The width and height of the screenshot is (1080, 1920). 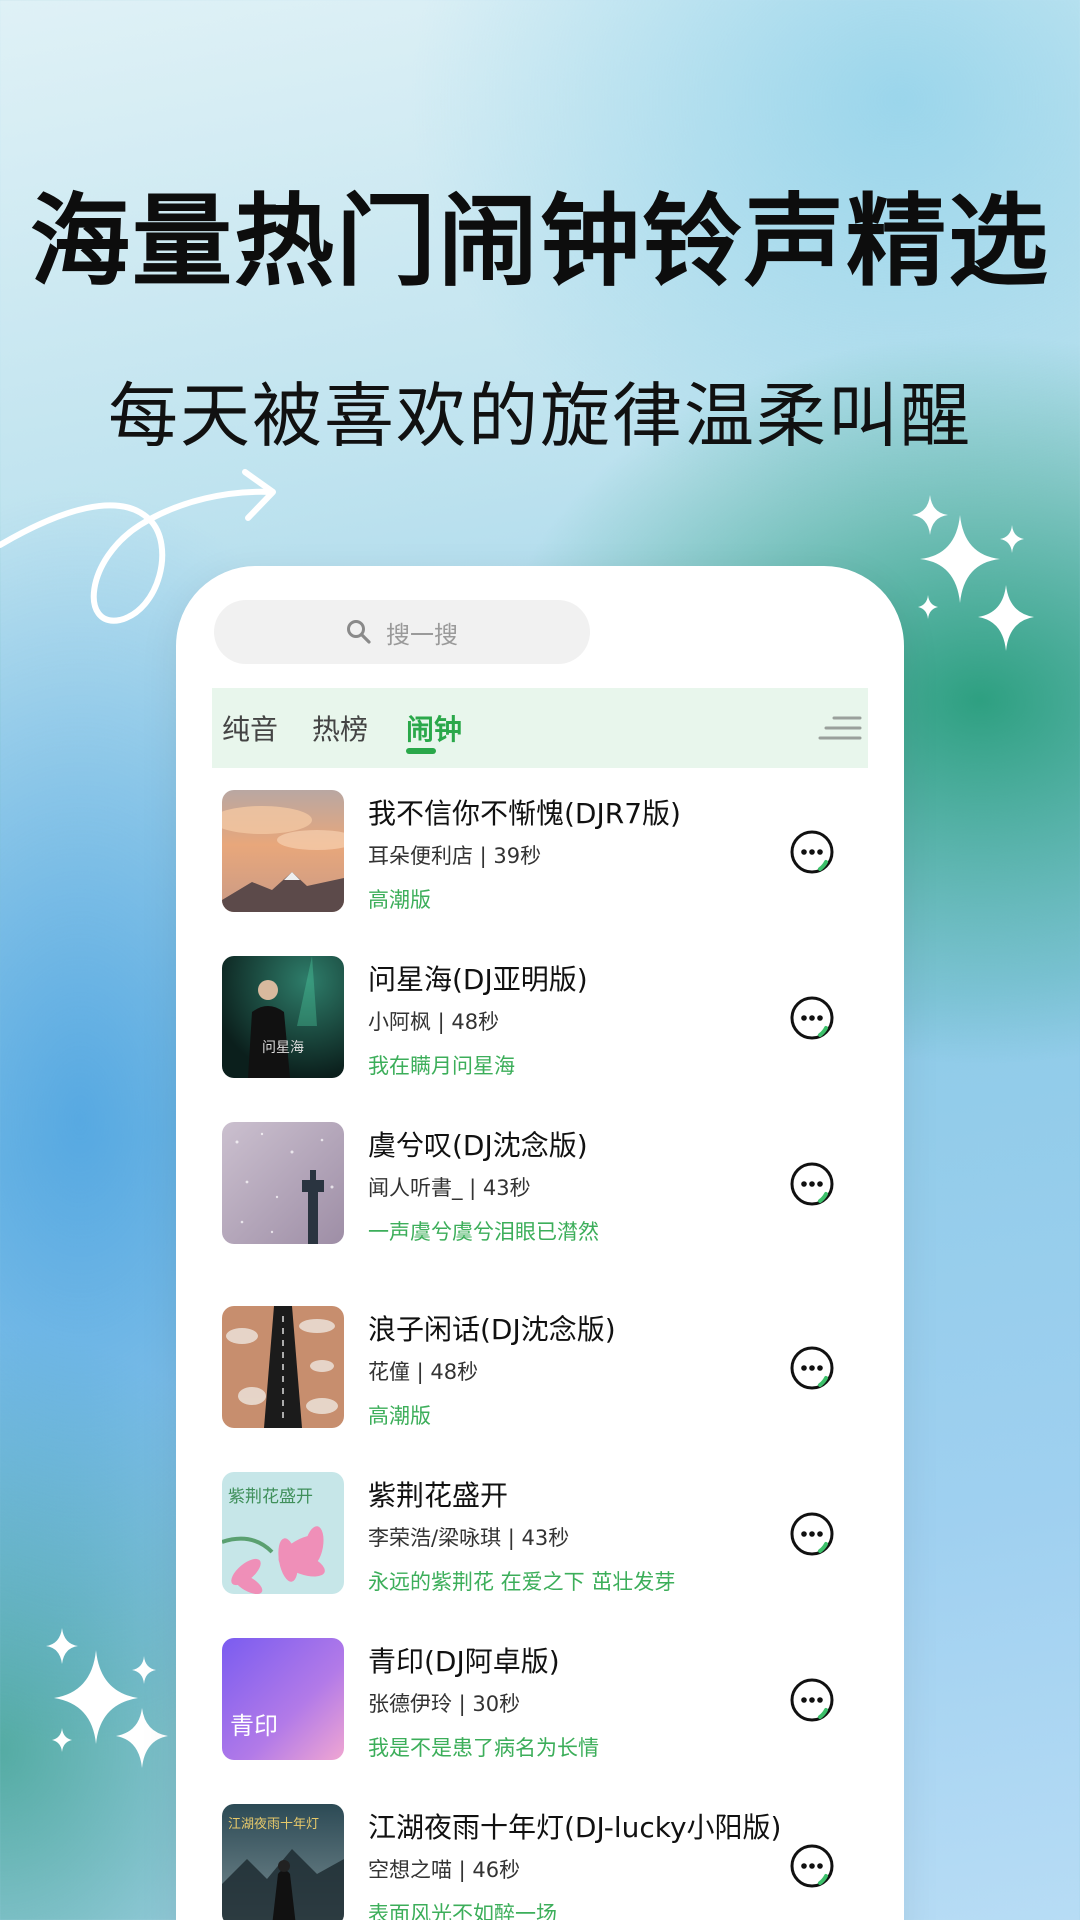 What do you see at coordinates (283, 1048) in the screenshot?
I see `cover-text: 问星海` at bounding box center [283, 1048].